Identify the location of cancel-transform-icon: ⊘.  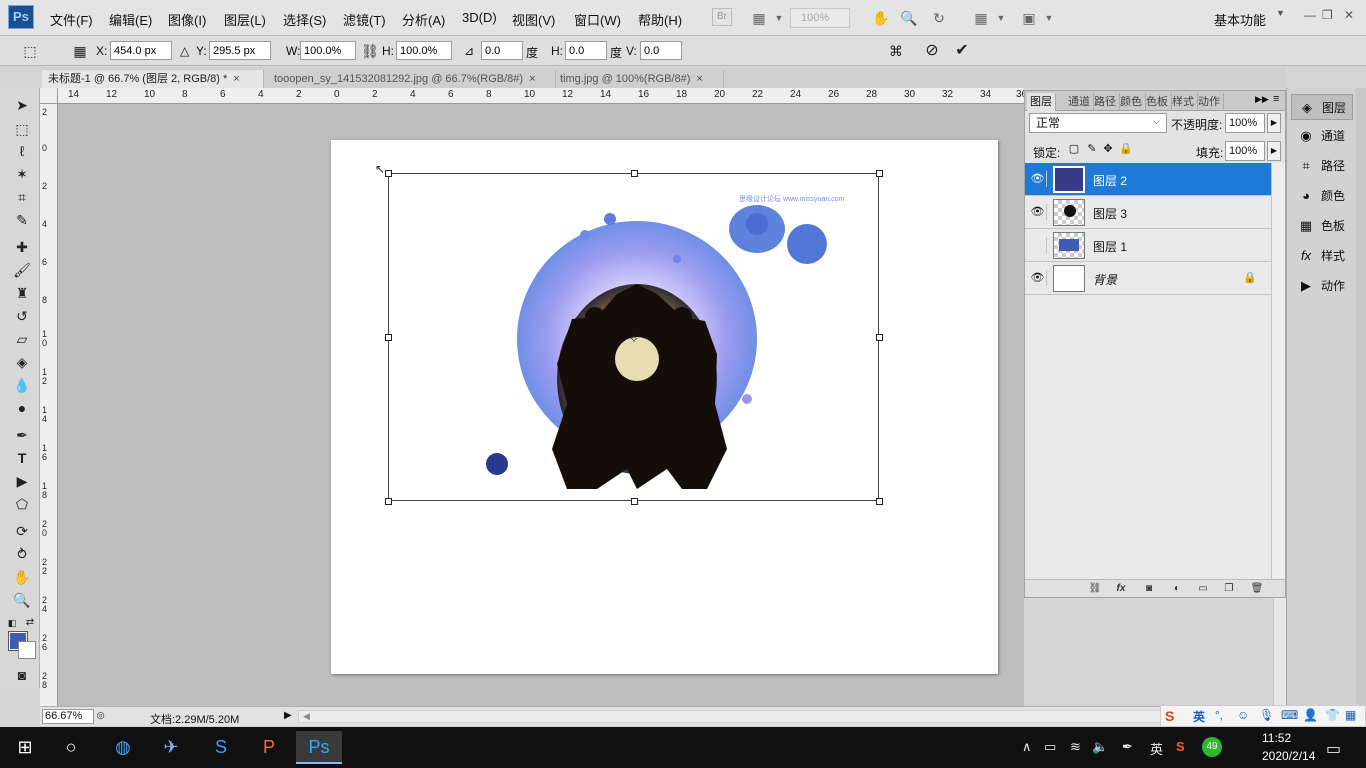
(932, 51).